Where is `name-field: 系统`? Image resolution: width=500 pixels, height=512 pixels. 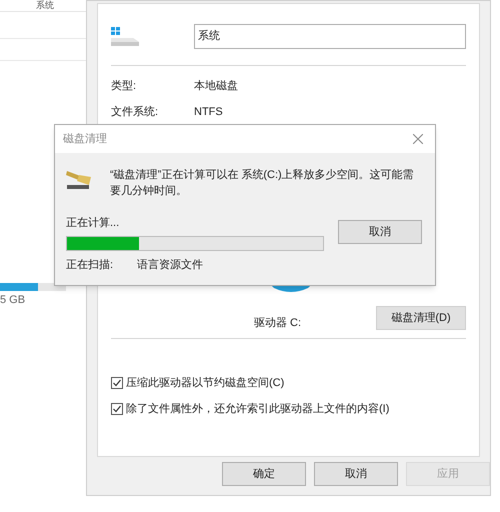 name-field: 系统 is located at coordinates (330, 36).